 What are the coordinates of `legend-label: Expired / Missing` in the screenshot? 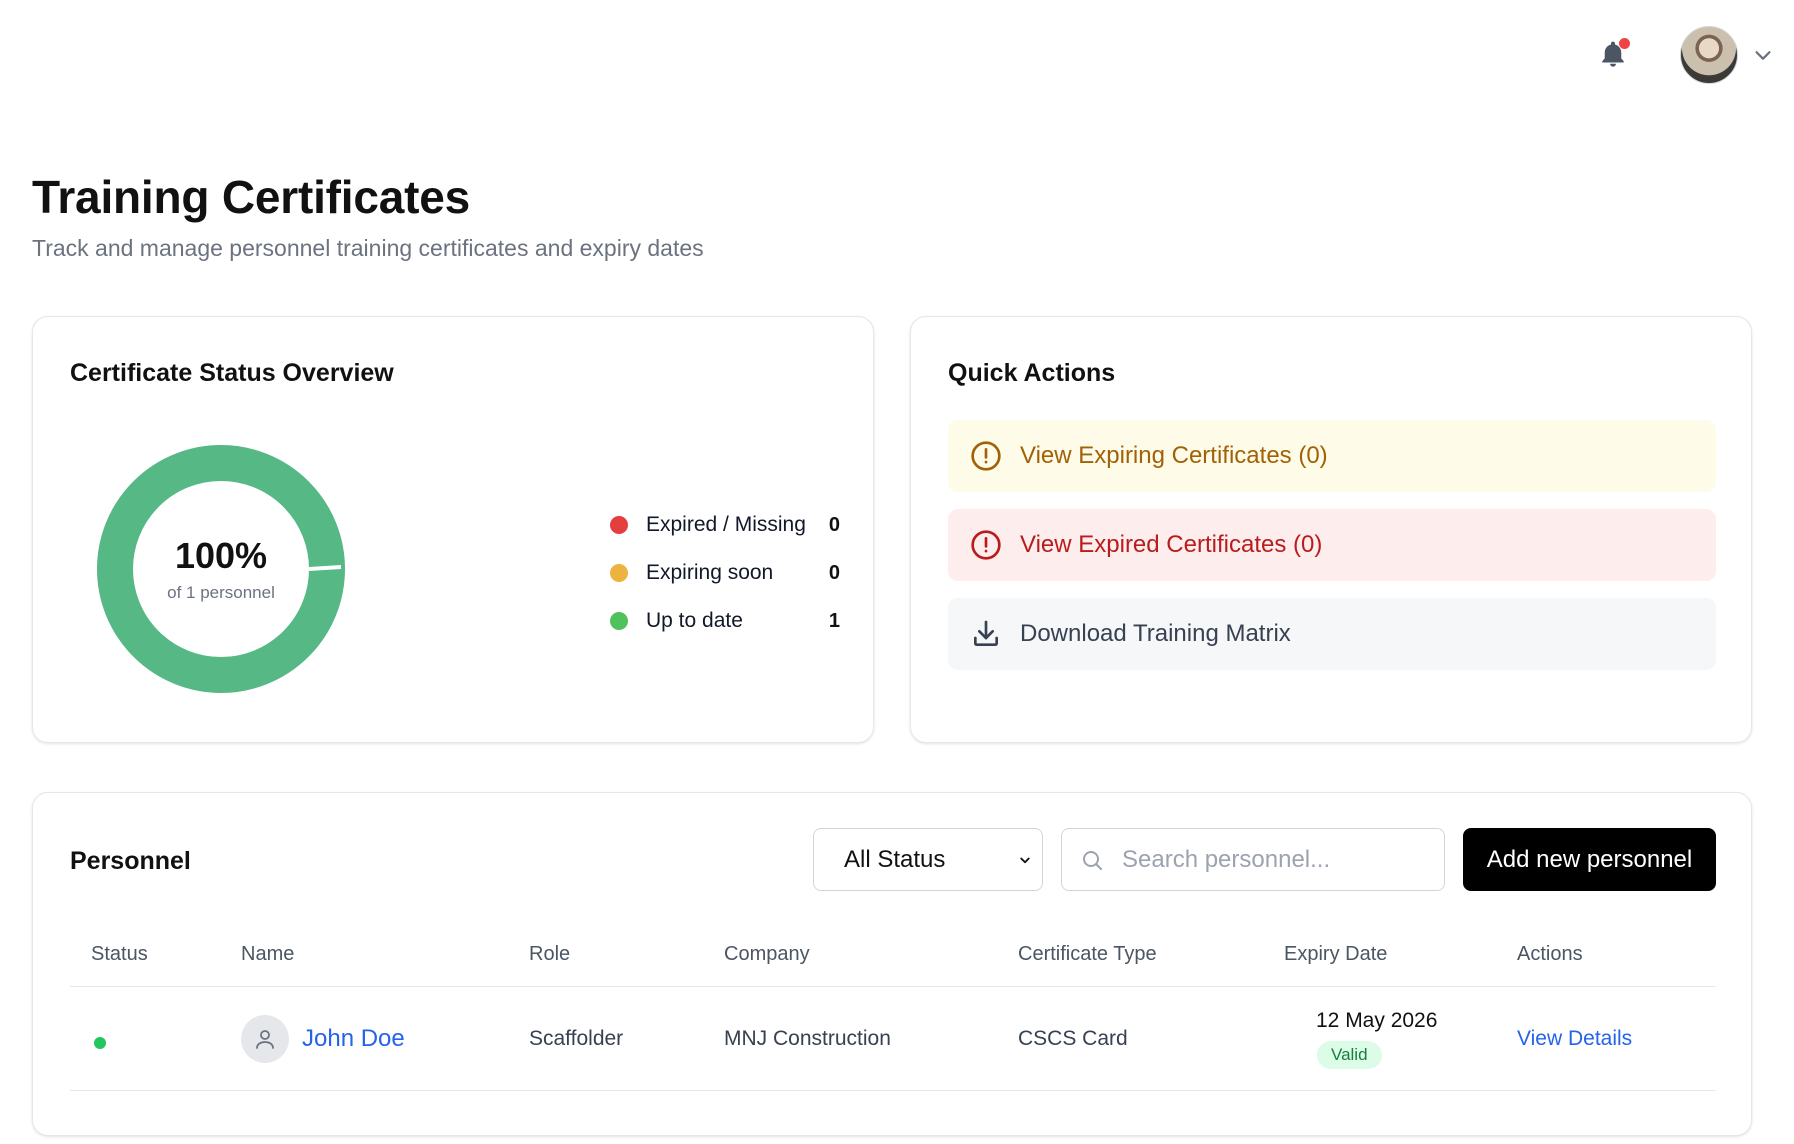 It's located at (726, 524).